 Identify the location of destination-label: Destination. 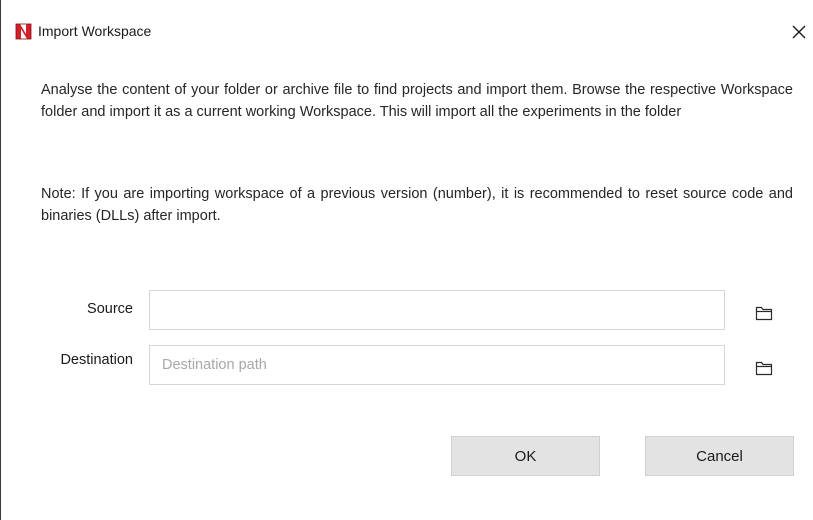
(96, 360).